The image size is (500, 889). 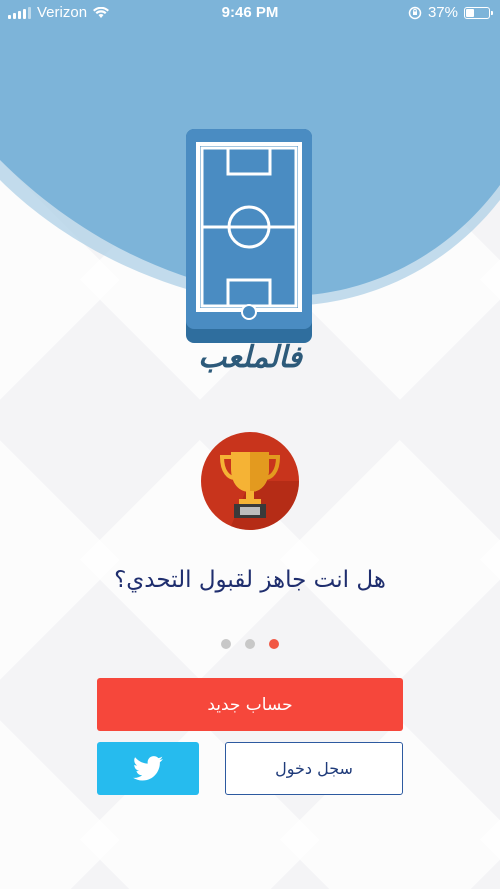 I want to click on battery-fill, so click(x=470, y=12).